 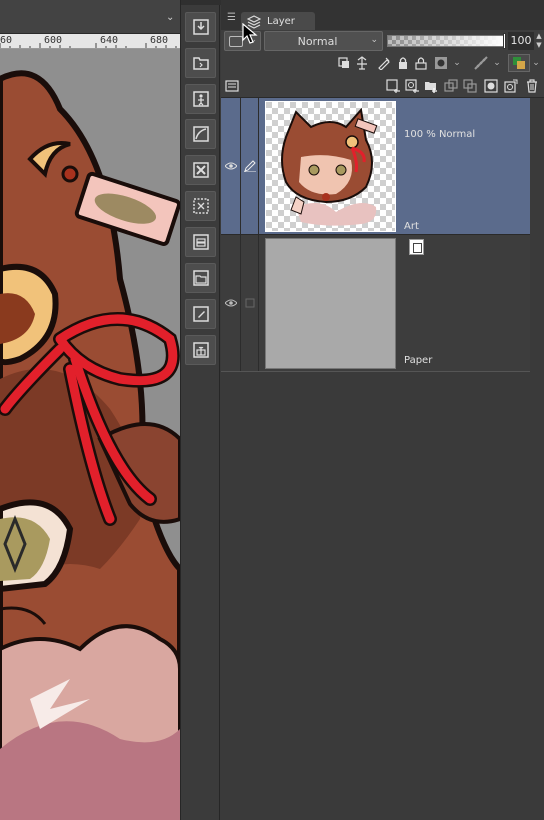 I want to click on pencil-icon, so click(x=249, y=166).